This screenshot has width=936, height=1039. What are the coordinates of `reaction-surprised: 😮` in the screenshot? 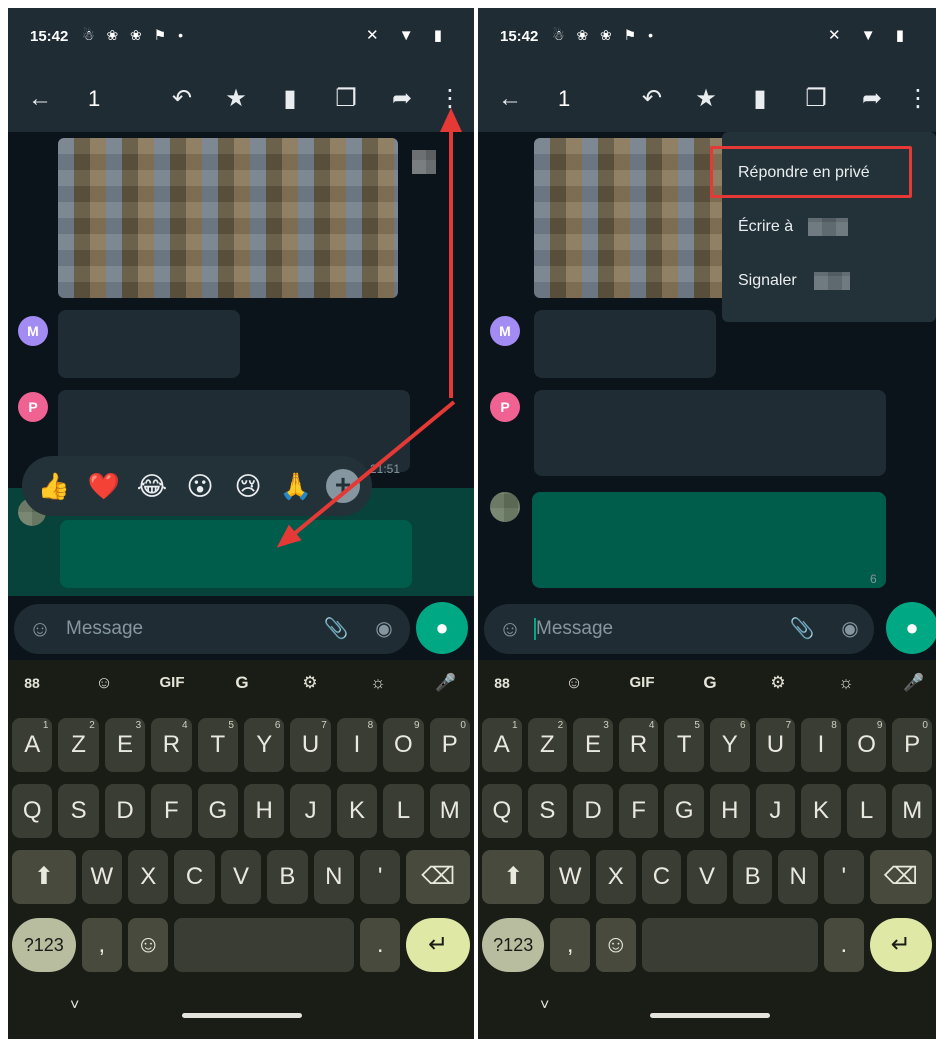 It's located at (200, 486).